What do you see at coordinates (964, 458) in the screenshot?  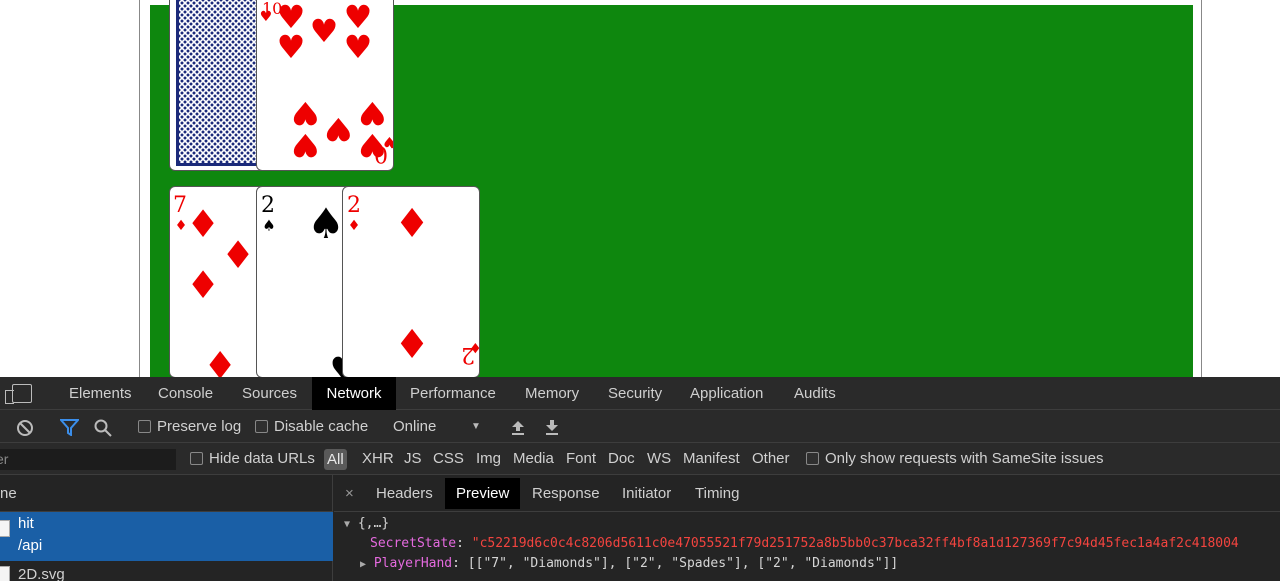 I see `samesite-label: Only show requests with SameSite issues` at bounding box center [964, 458].